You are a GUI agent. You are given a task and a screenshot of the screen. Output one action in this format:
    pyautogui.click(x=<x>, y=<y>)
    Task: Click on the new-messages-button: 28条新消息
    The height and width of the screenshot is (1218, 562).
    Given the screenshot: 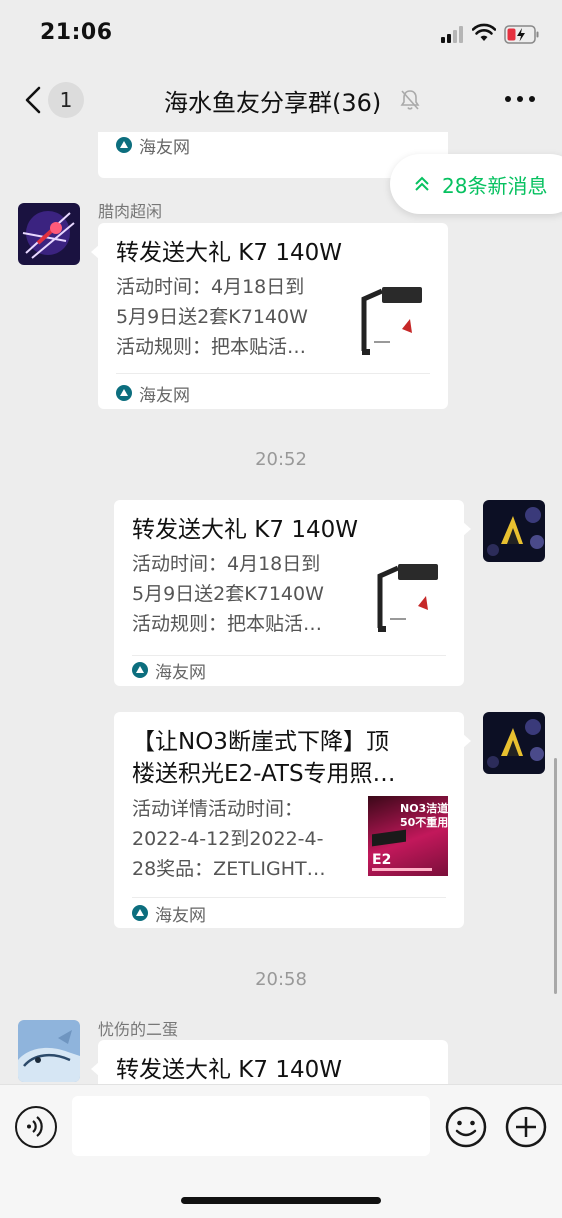 What is the action you would take?
    pyautogui.click(x=476, y=184)
    